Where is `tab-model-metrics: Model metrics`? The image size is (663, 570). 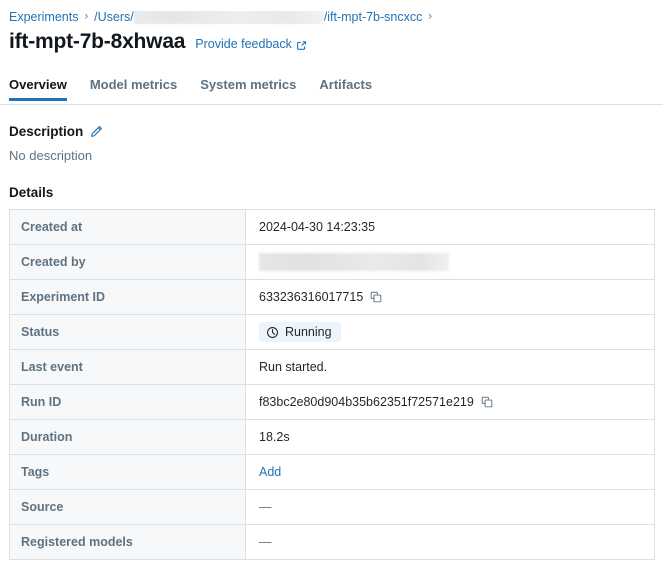 tab-model-metrics: Model metrics is located at coordinates (133, 88).